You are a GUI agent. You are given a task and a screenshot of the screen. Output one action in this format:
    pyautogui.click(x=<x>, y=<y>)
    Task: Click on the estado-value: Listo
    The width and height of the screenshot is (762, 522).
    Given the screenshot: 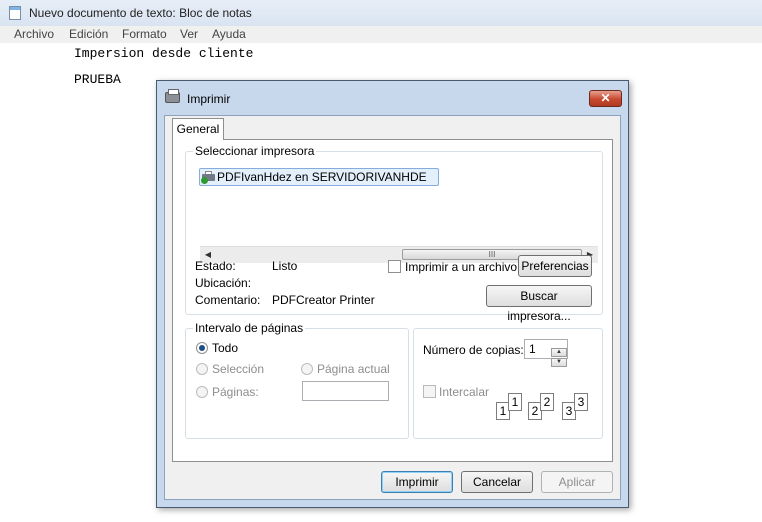 What is the action you would take?
    pyautogui.click(x=285, y=266)
    